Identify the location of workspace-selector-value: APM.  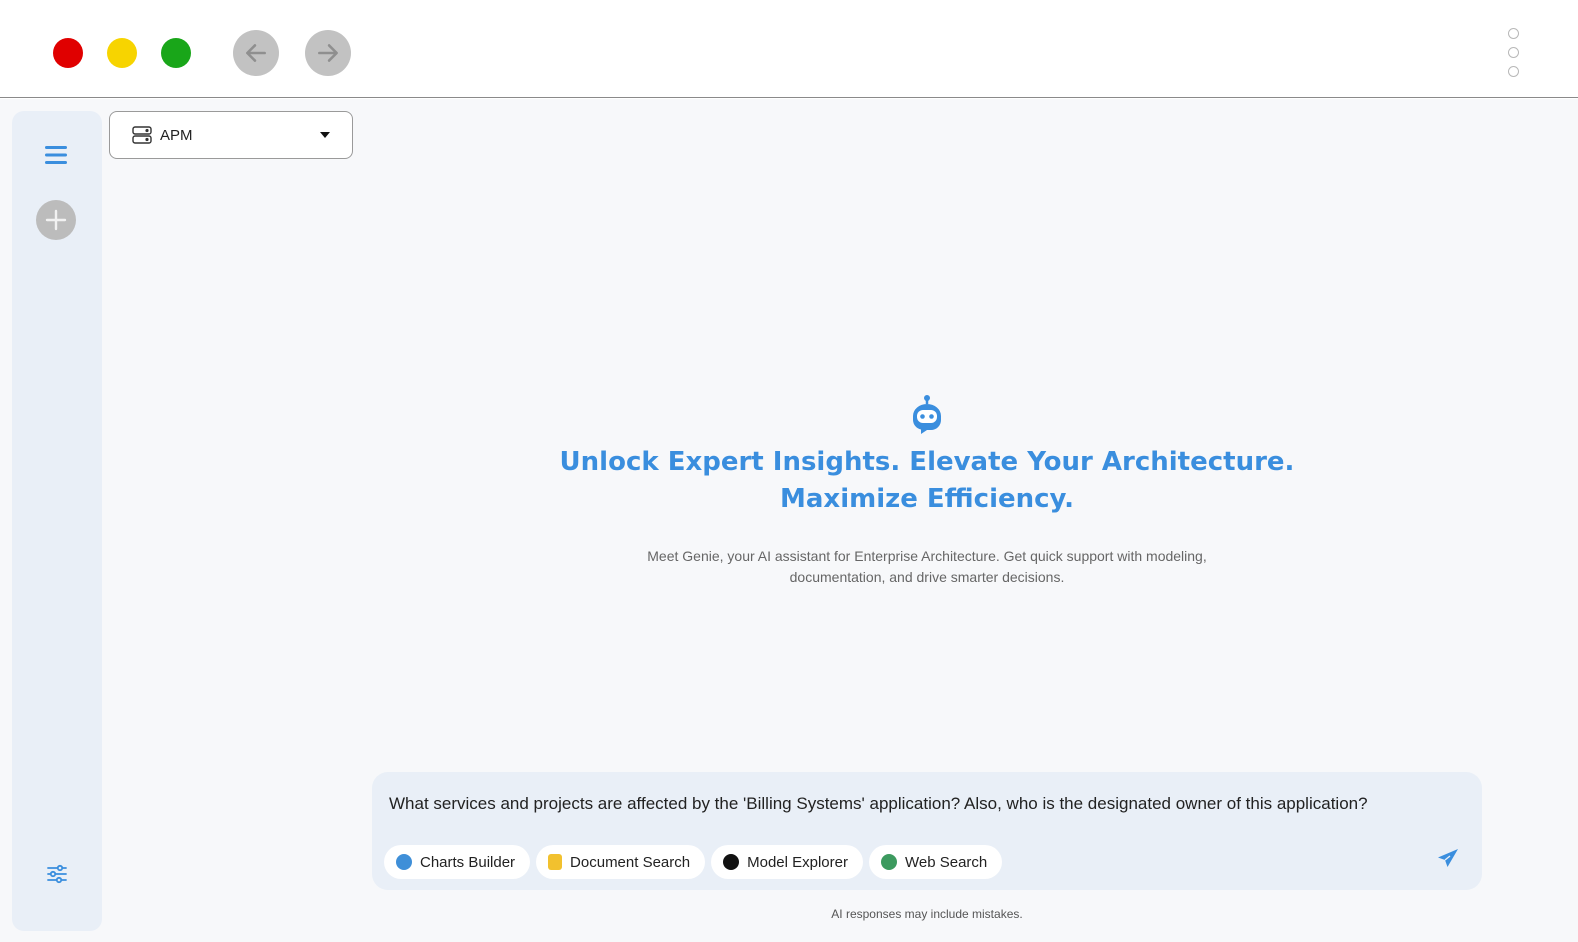
(176, 135).